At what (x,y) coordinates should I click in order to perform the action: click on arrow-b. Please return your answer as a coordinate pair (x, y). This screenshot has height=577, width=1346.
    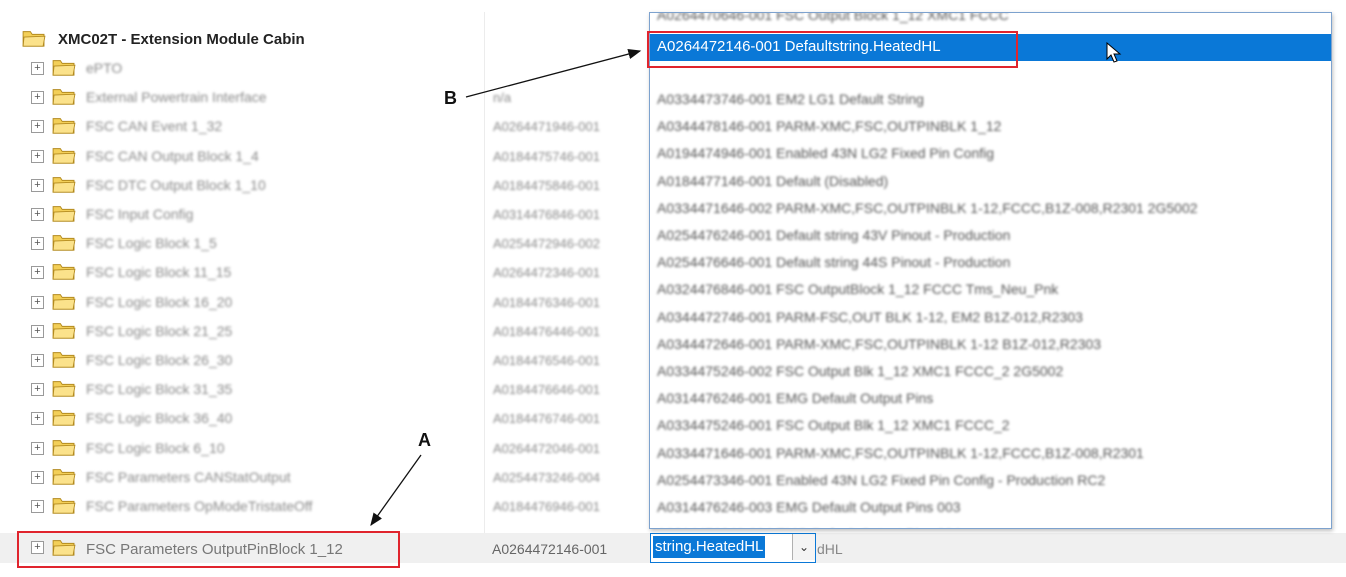
    Looking at the image, I should click on (553, 73).